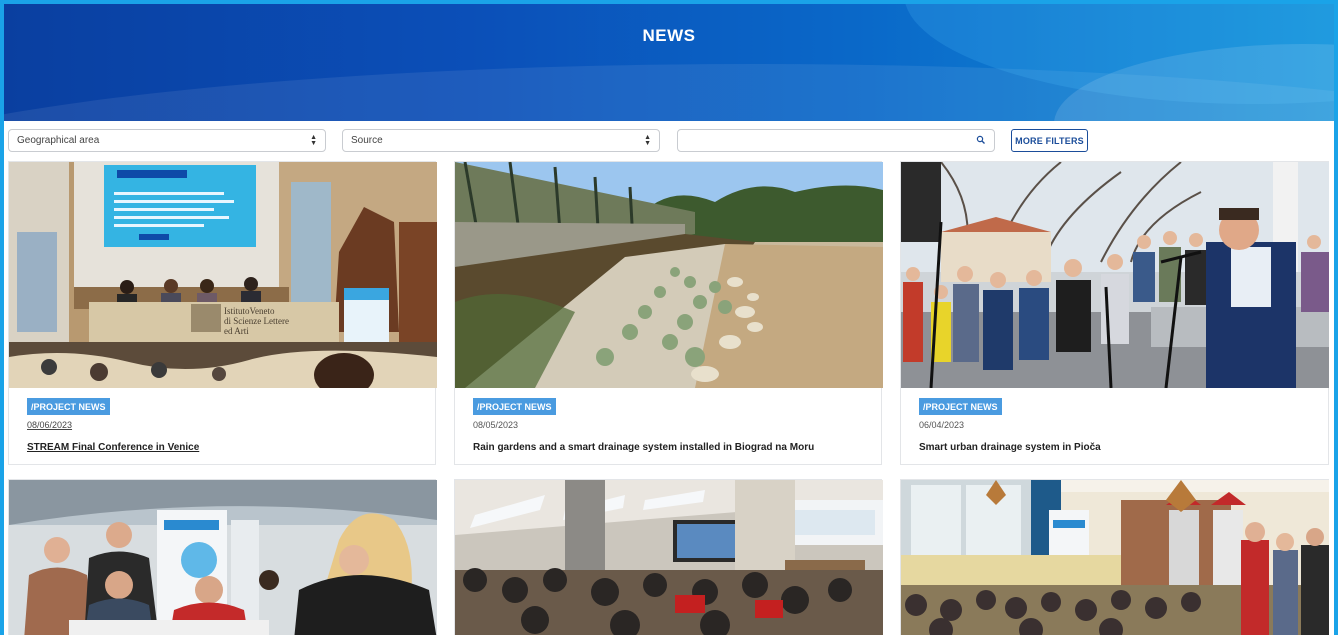 The image size is (1338, 635). I want to click on svg-text: IstitutoVeneto, so click(249, 311).